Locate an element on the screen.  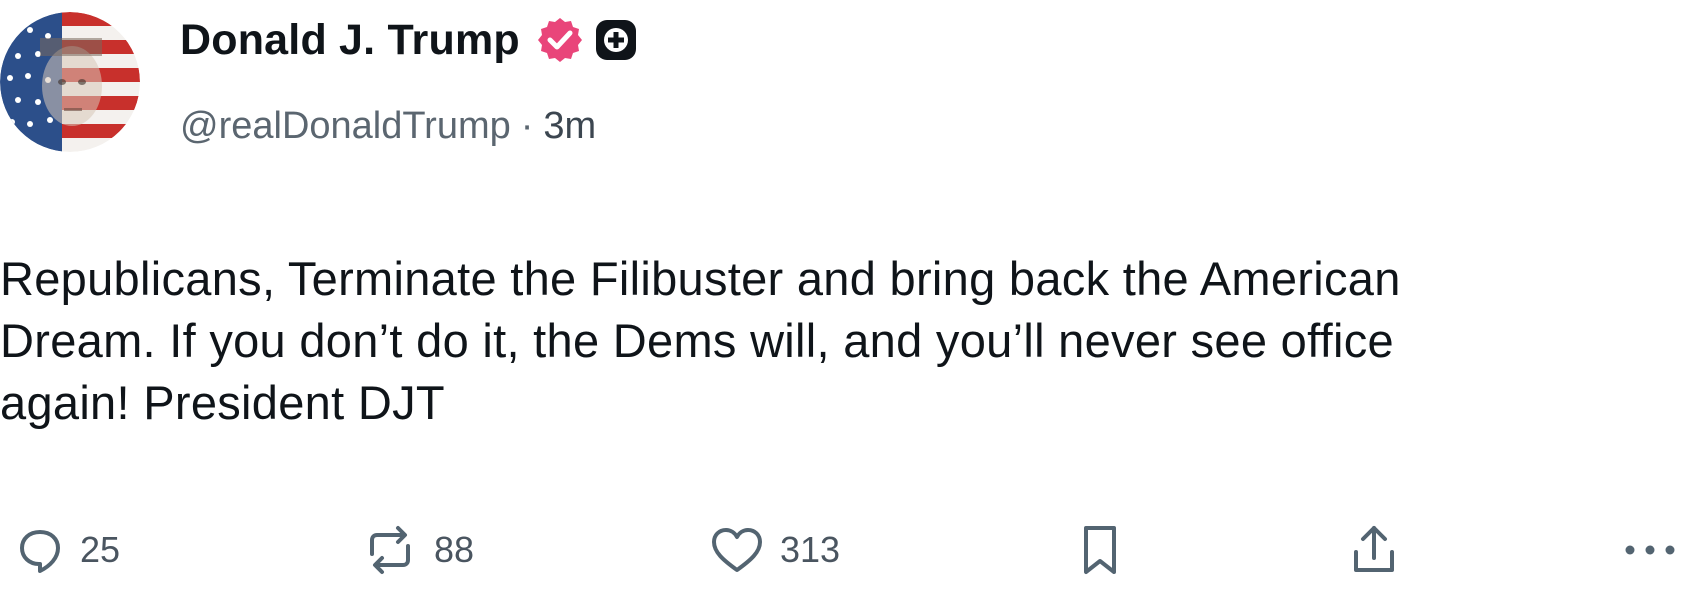
like-count: 313 is located at coordinates (810, 549).